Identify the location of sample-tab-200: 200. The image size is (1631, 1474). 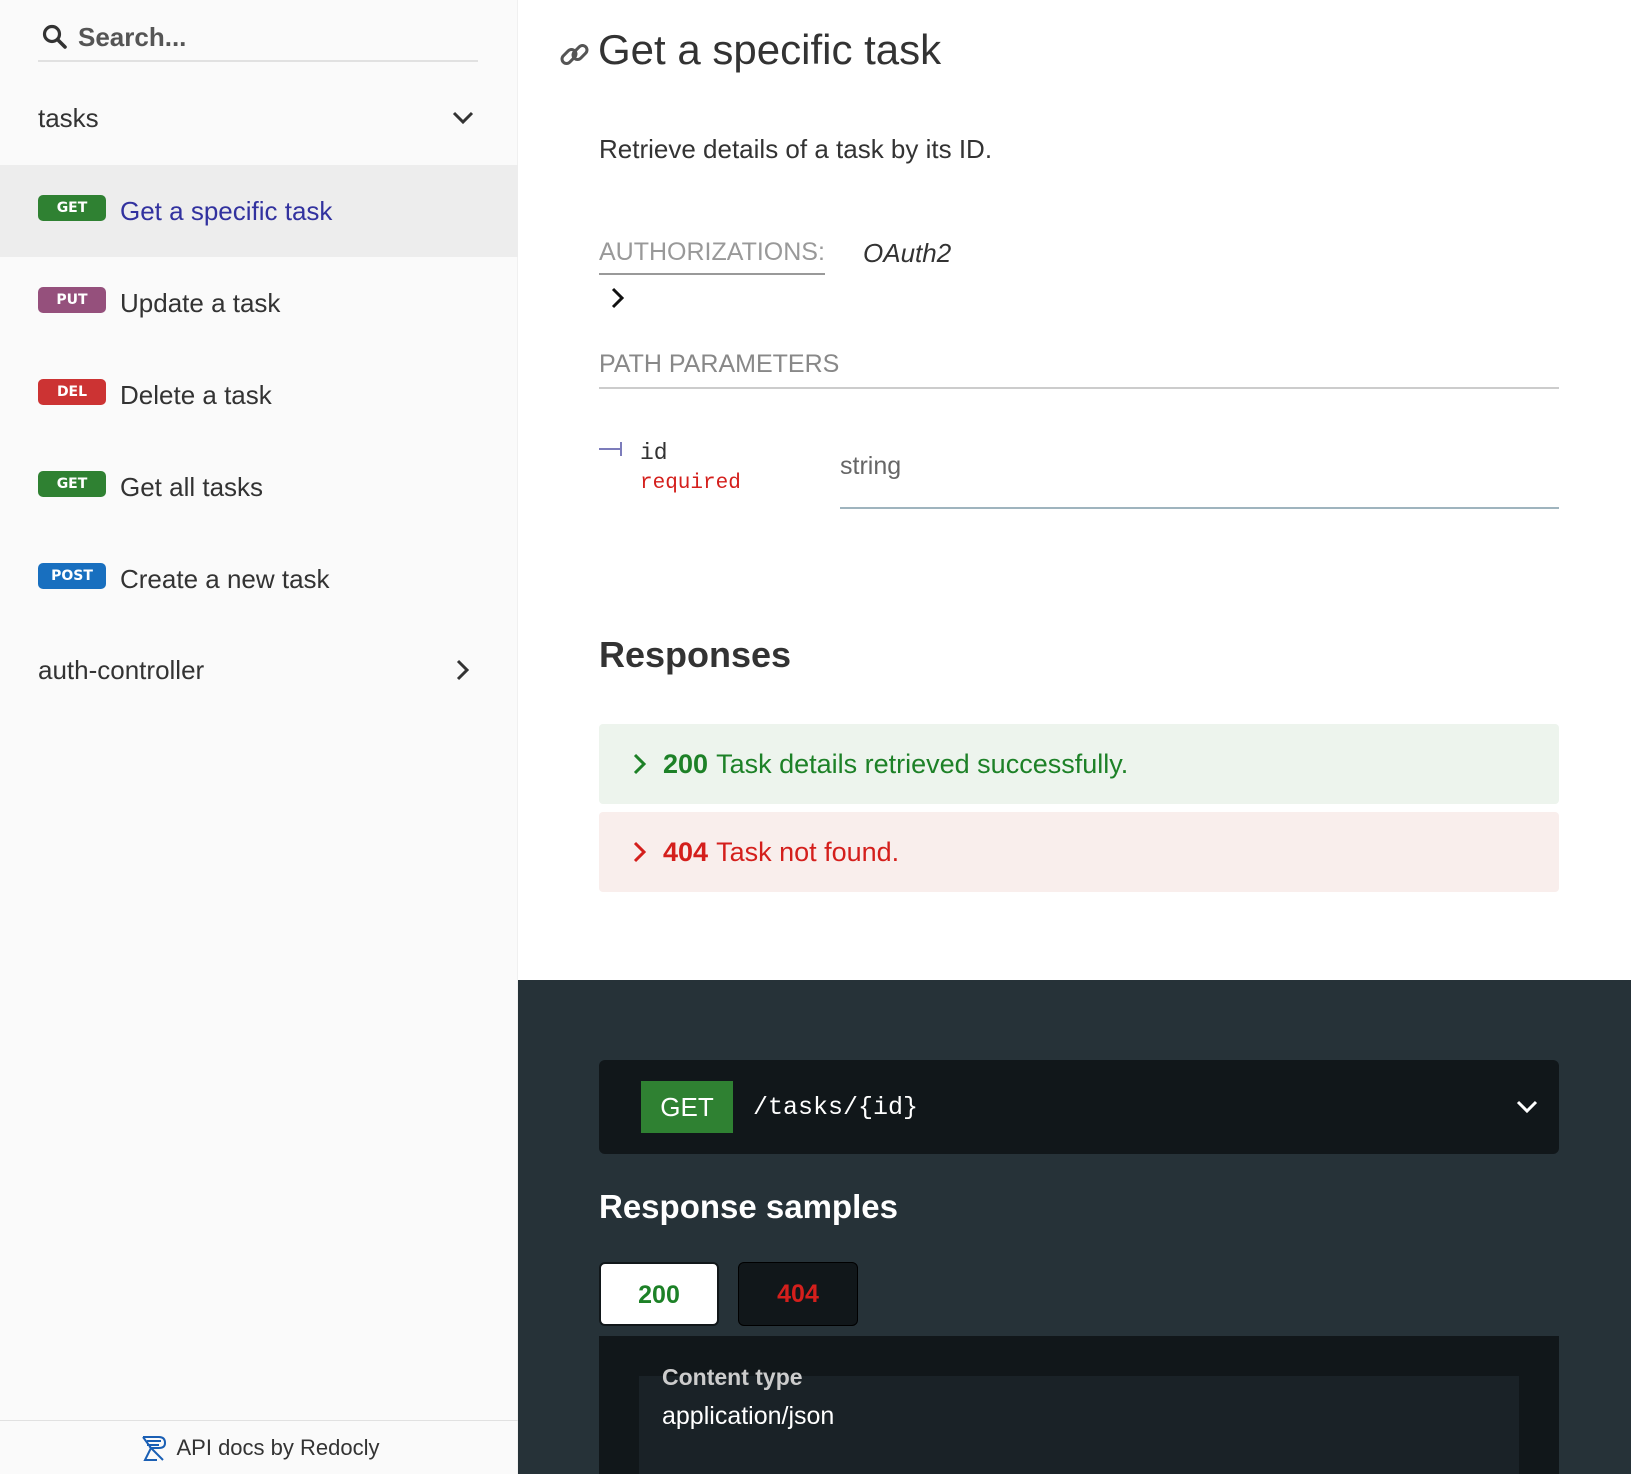
(659, 1294).